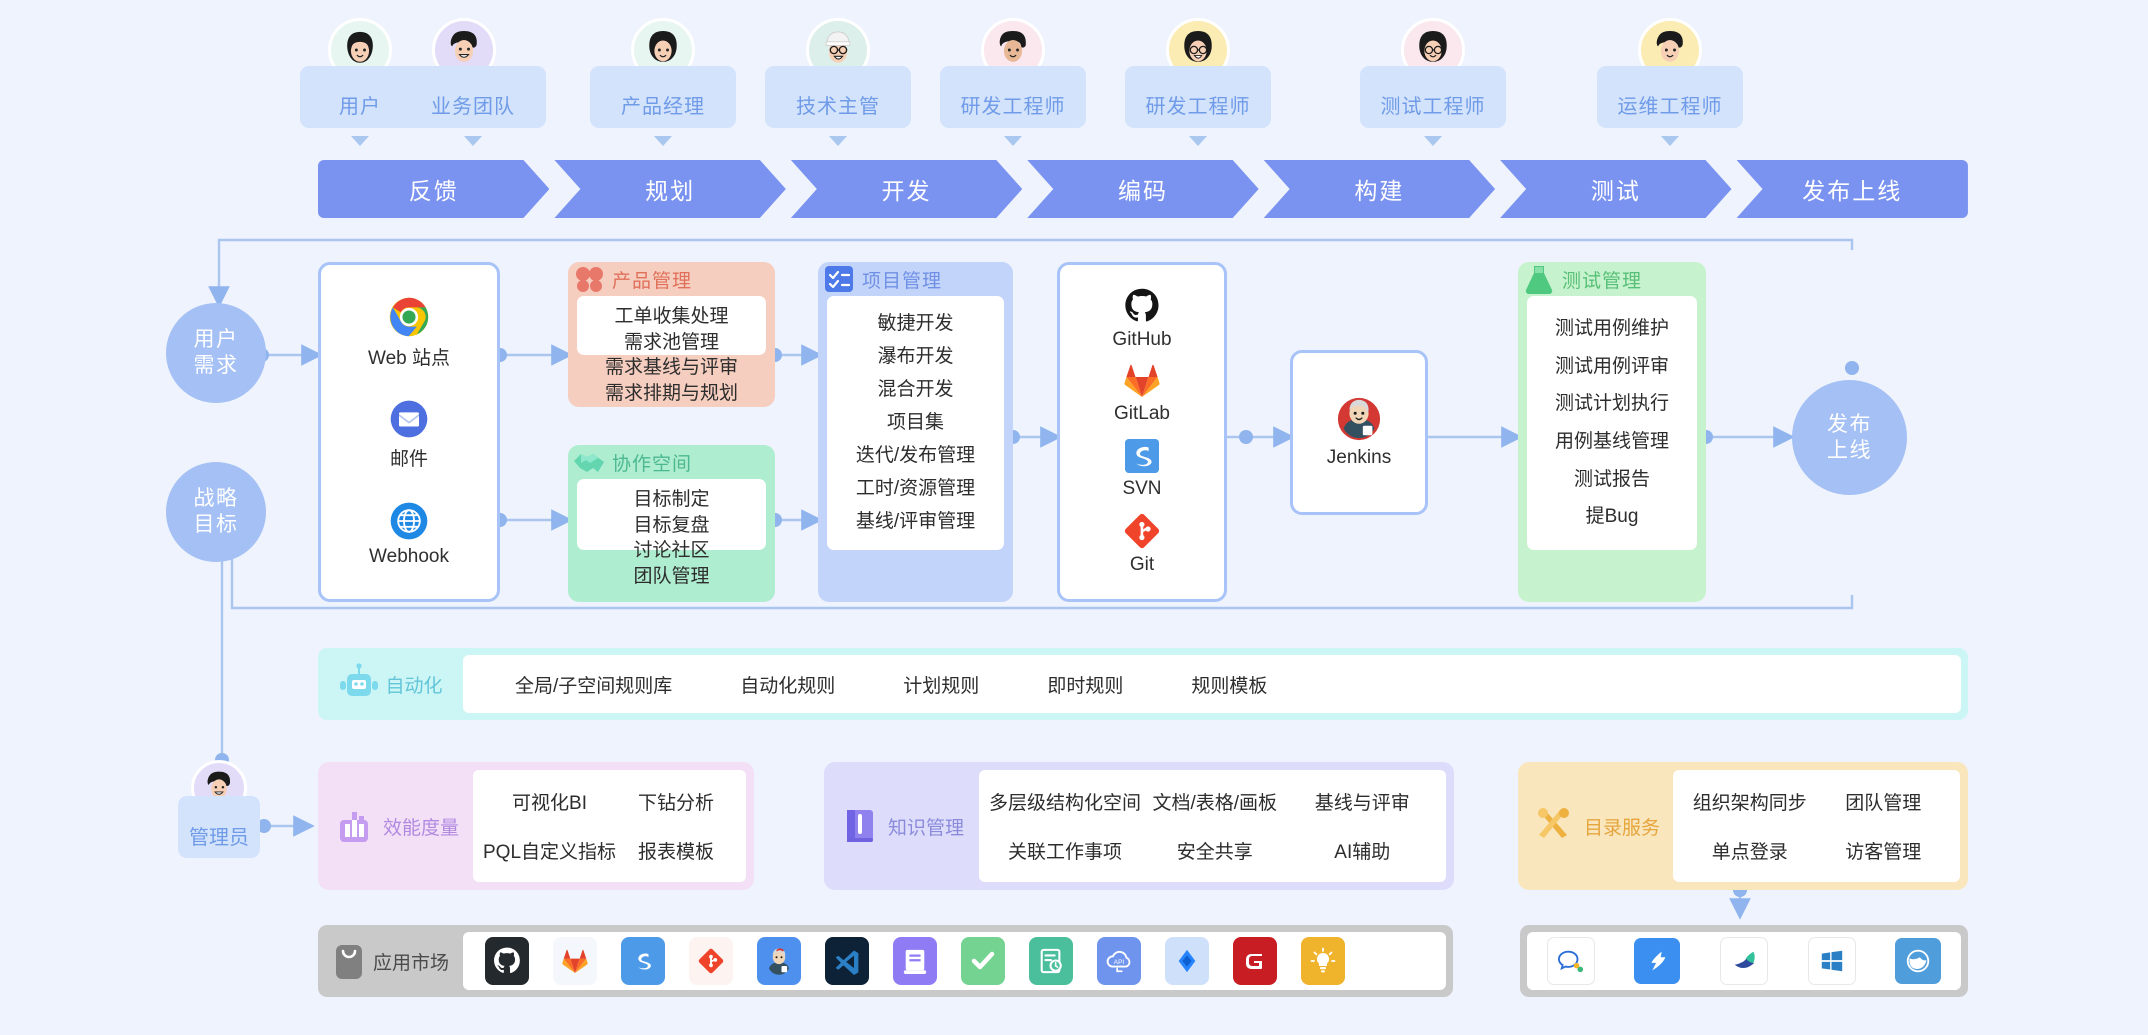 This screenshot has height=1035, width=2148. What do you see at coordinates (1229, 684) in the screenshot?
I see `automation-item: 规则模板` at bounding box center [1229, 684].